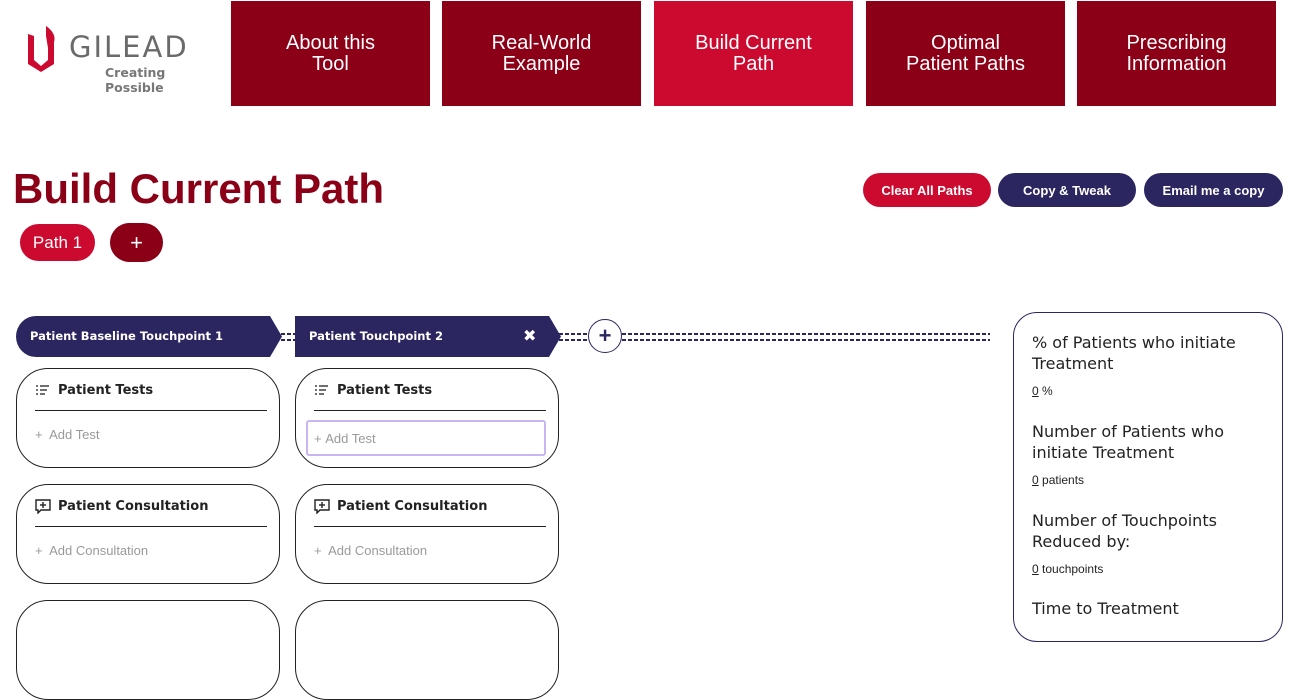 This screenshot has width=1296, height=700. I want to click on clear-all-paths-button: Clear All Paths, so click(927, 190).